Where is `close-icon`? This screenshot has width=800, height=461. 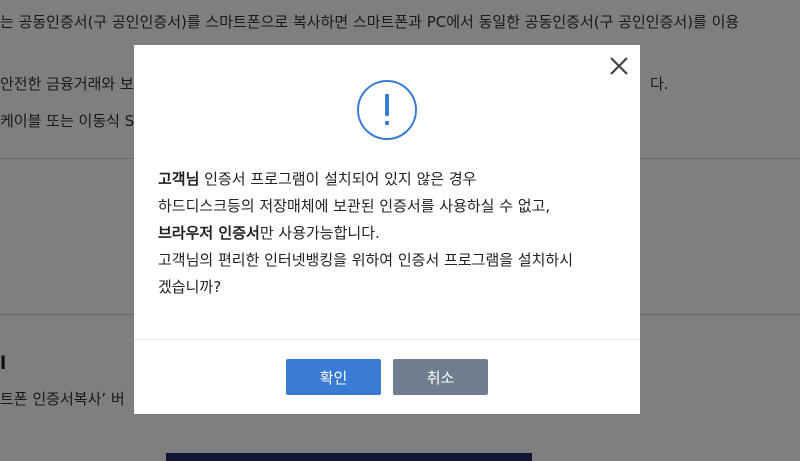 close-icon is located at coordinates (619, 66).